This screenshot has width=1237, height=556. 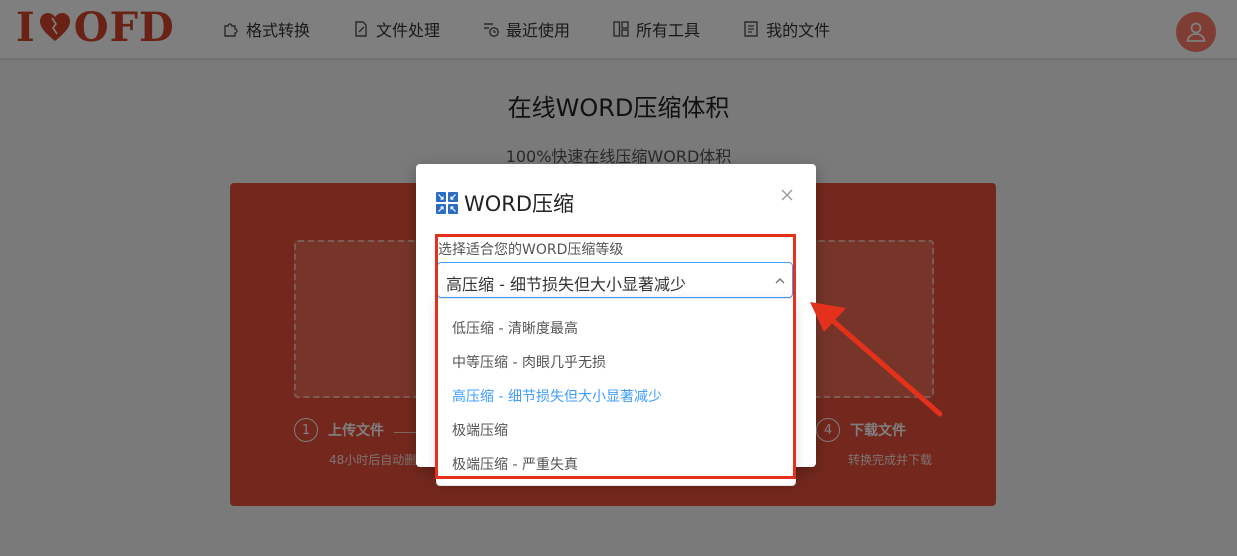 What do you see at coordinates (616, 329) in the screenshot?
I see `option-low: 低压缩 - 清晰度最高` at bounding box center [616, 329].